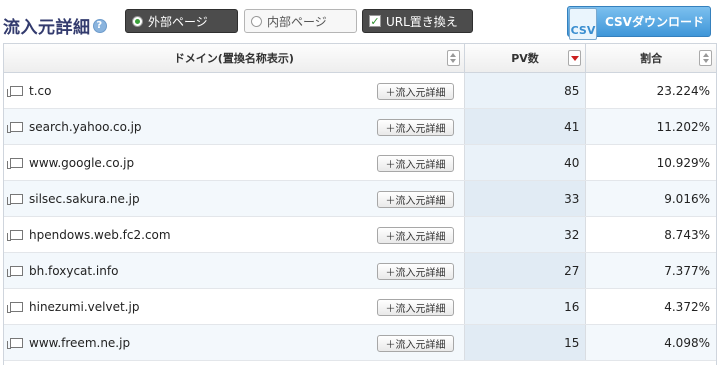 This screenshot has width=725, height=365. I want to click on domain-cell: www.google.co.jp ＋流入元詳細, so click(234, 162).